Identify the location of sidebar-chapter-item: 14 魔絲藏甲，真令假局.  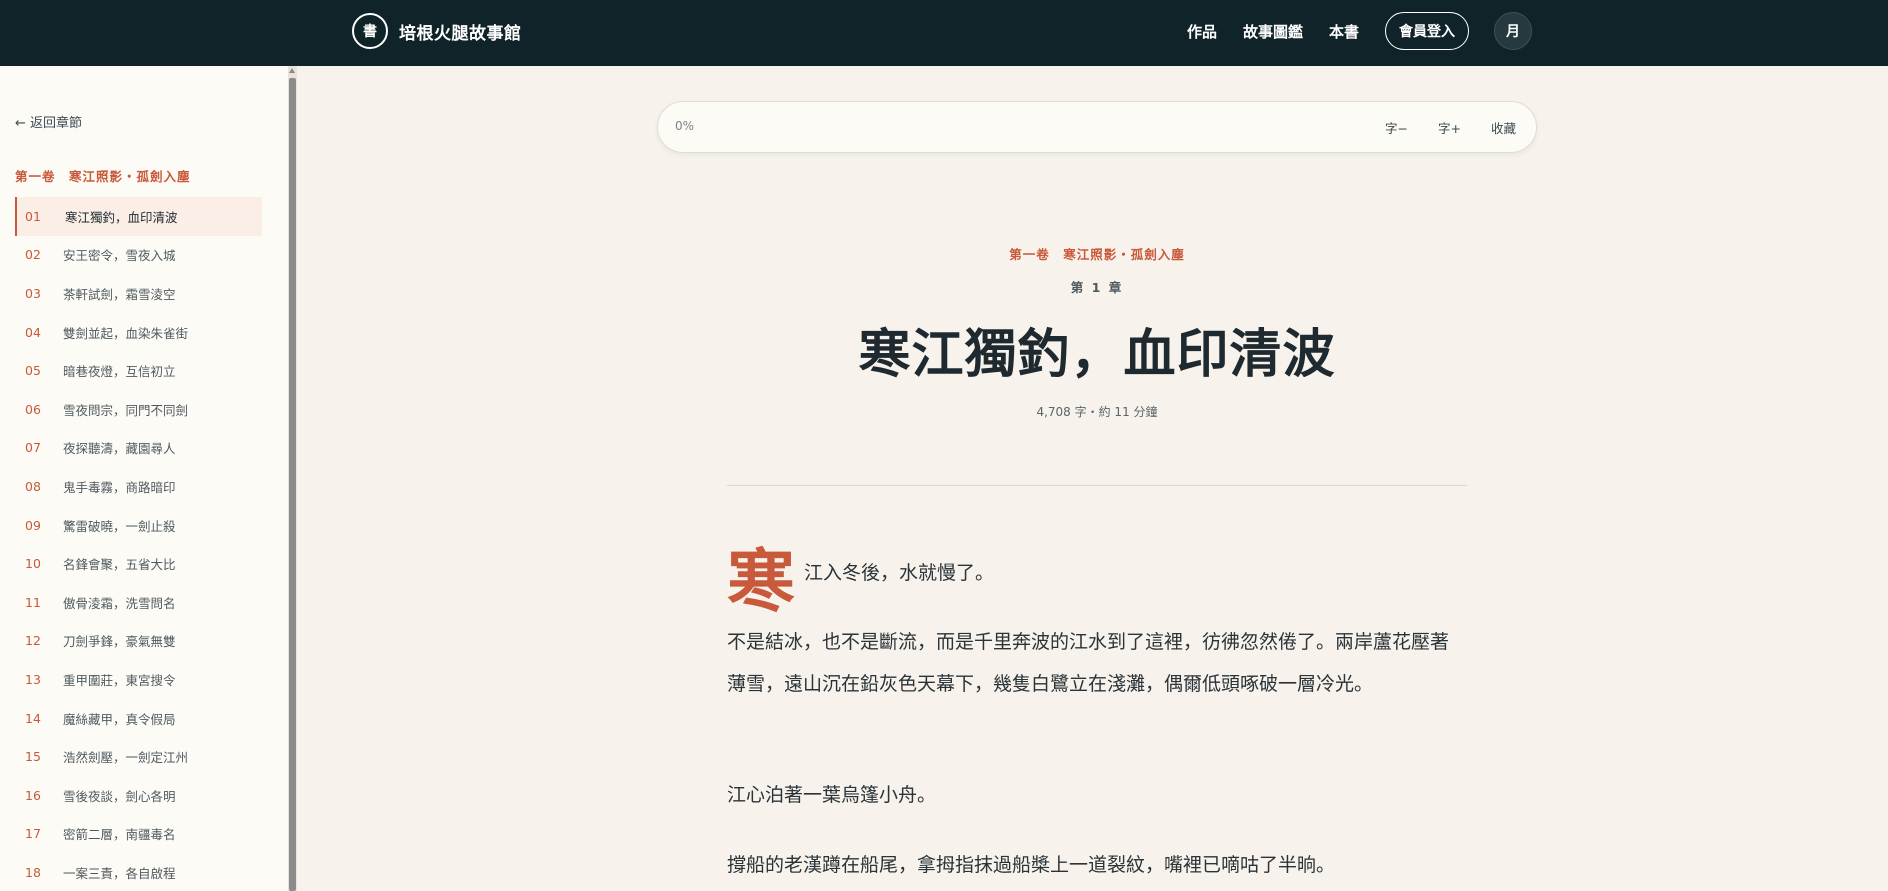
(138, 718).